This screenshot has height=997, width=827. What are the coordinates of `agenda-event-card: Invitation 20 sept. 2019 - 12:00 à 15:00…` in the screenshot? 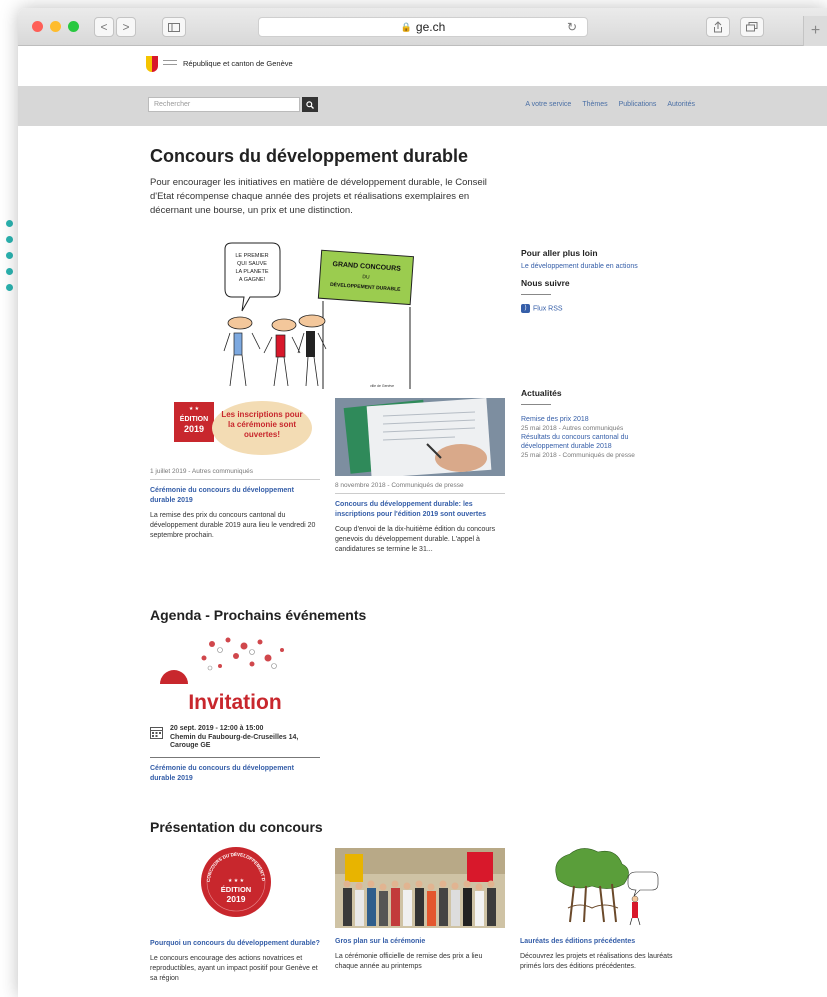 It's located at (235, 709).